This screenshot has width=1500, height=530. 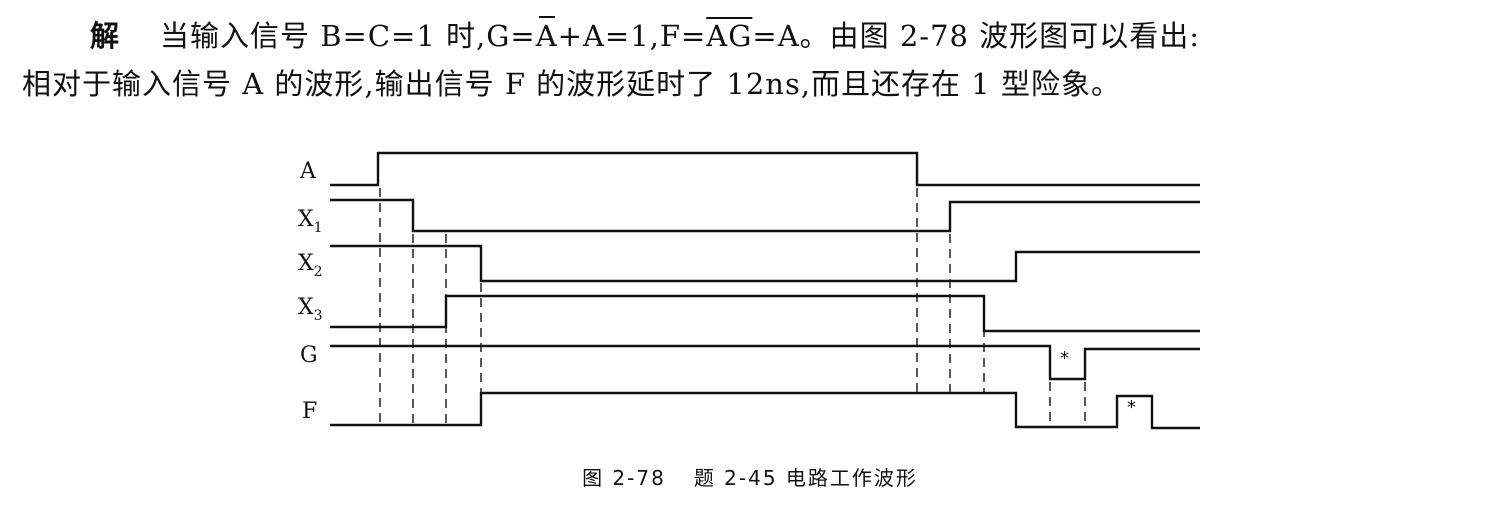 What do you see at coordinates (309, 411) in the screenshot?
I see `label-F: F` at bounding box center [309, 411].